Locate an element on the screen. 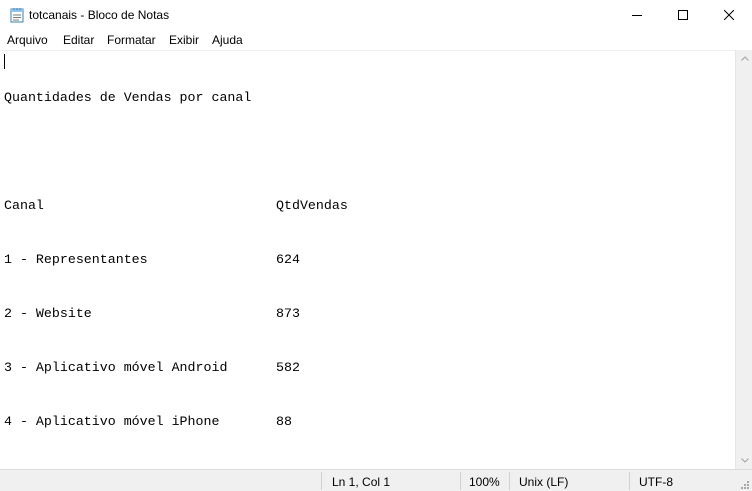 Image resolution: width=752 pixels, height=491 pixels. window-title: totcanais - Bloco de Notas is located at coordinates (99, 15).